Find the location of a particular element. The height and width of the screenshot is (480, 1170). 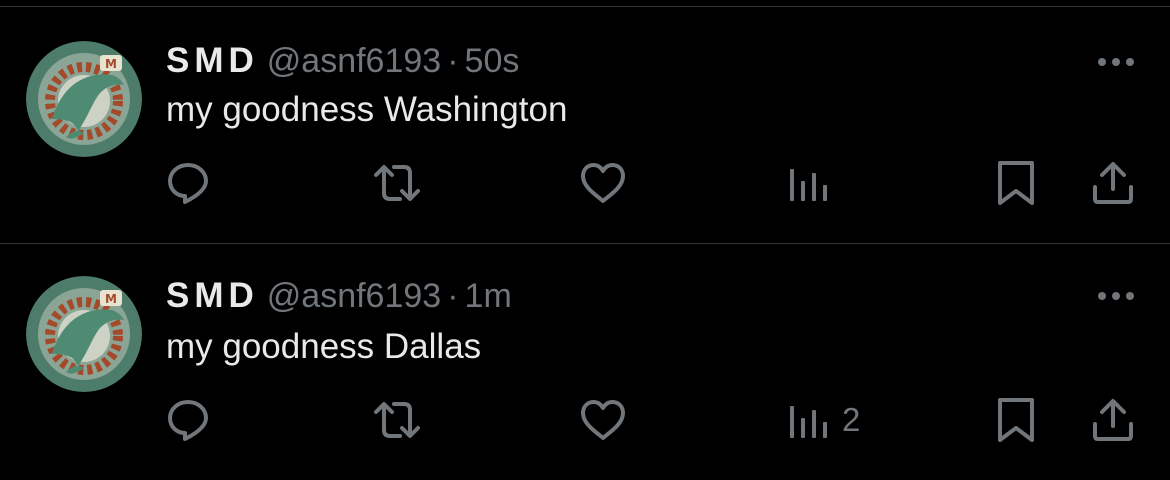

tweet-text: my goodness Washington is located at coordinates (367, 109).